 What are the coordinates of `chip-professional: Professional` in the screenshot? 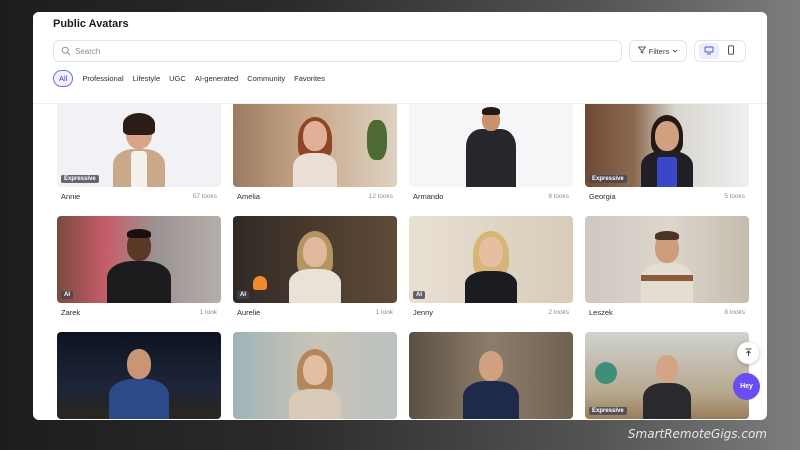 It's located at (102, 78).